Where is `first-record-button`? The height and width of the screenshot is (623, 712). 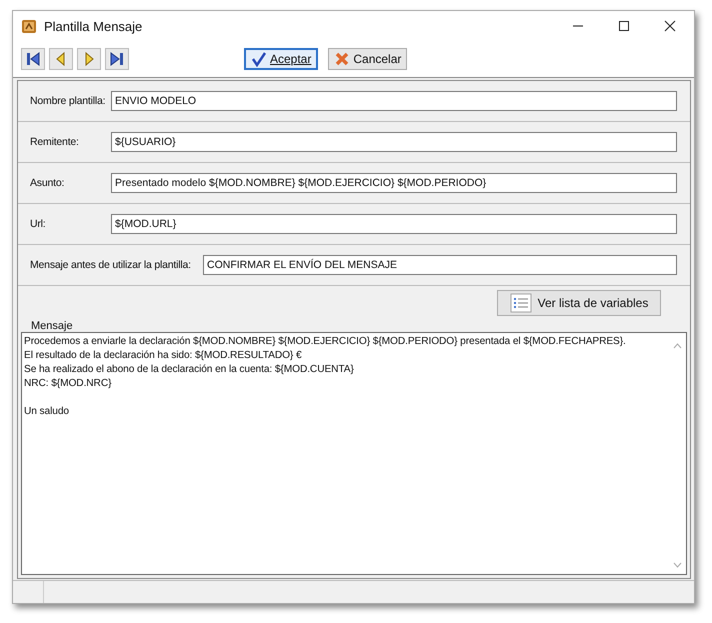
first-record-button is located at coordinates (33, 59).